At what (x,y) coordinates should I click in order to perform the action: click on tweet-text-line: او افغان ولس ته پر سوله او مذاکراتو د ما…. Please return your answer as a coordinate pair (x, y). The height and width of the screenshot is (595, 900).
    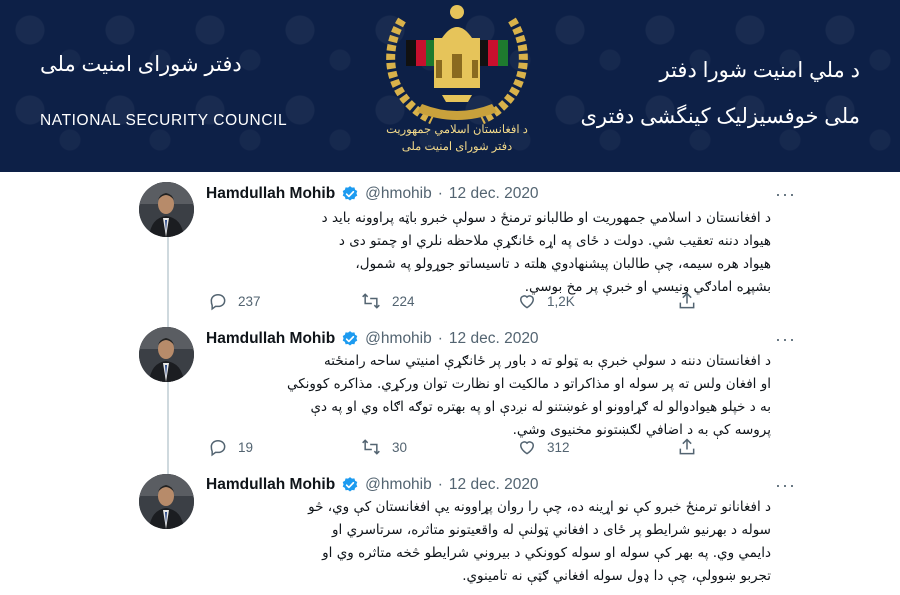
    Looking at the image, I should click on (528, 384).